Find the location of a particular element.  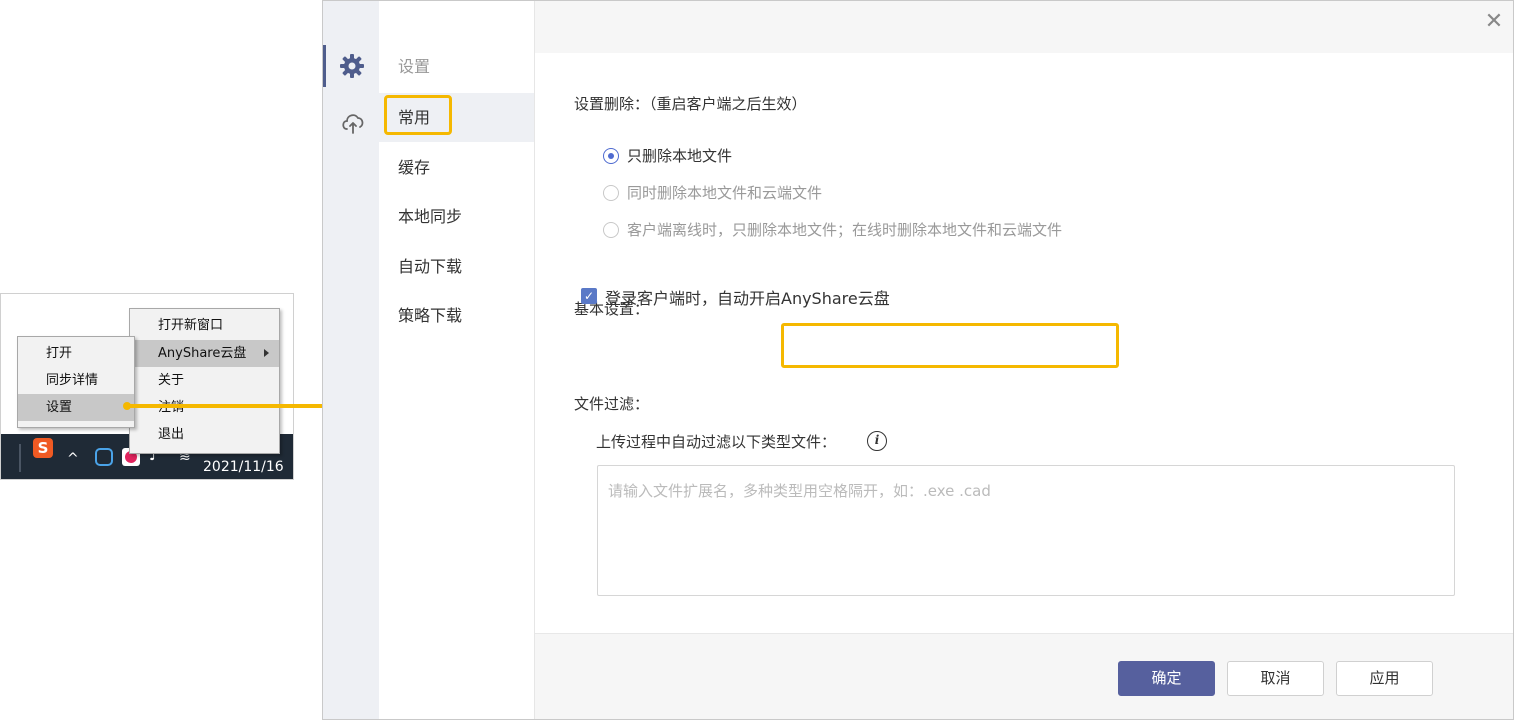

taskbar-divider is located at coordinates (20, 458).